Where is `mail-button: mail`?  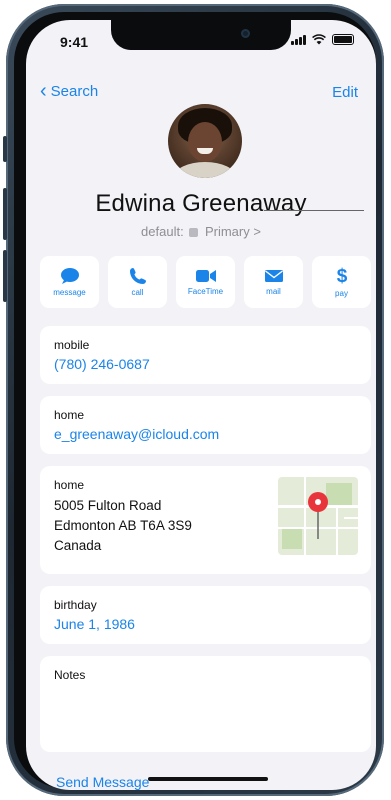
mail-button: mail is located at coordinates (273, 282).